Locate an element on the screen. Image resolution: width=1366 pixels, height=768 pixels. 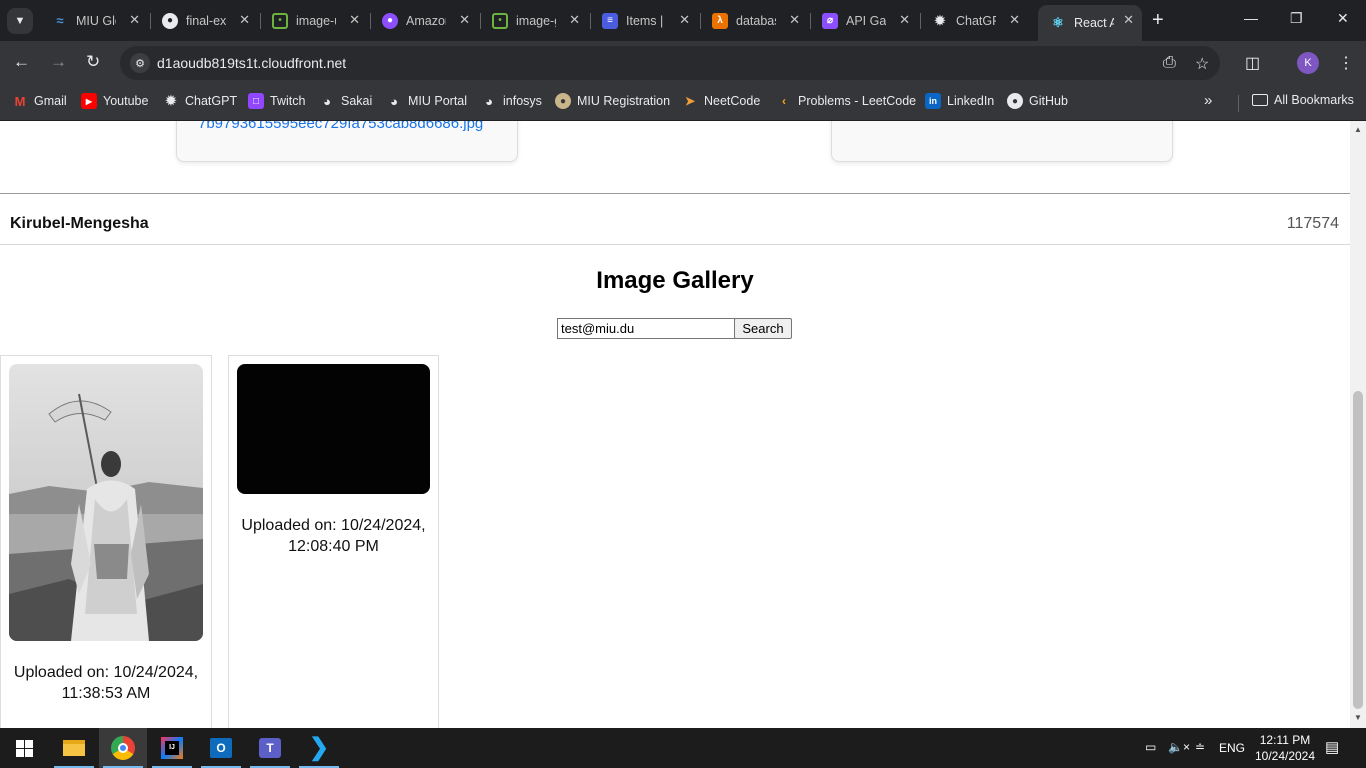
openai-icon: ✹ is located at coordinates (940, 20).